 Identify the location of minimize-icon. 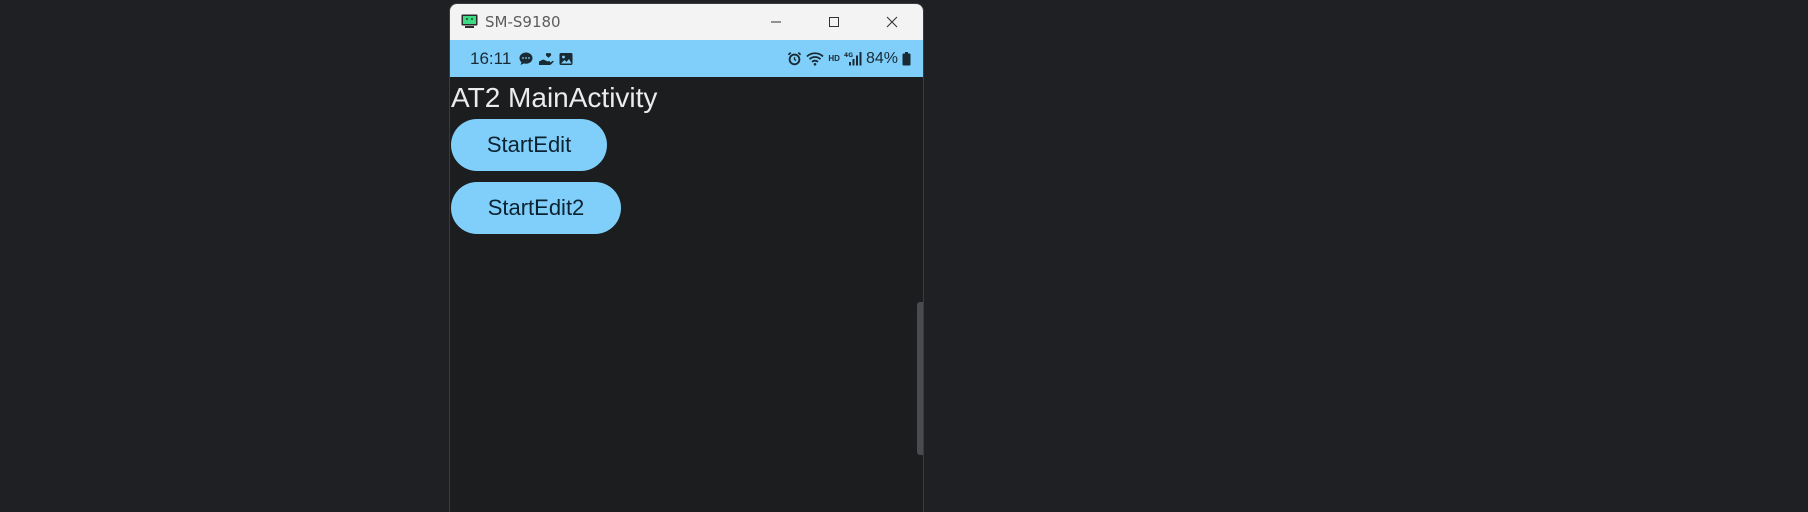
(776, 22).